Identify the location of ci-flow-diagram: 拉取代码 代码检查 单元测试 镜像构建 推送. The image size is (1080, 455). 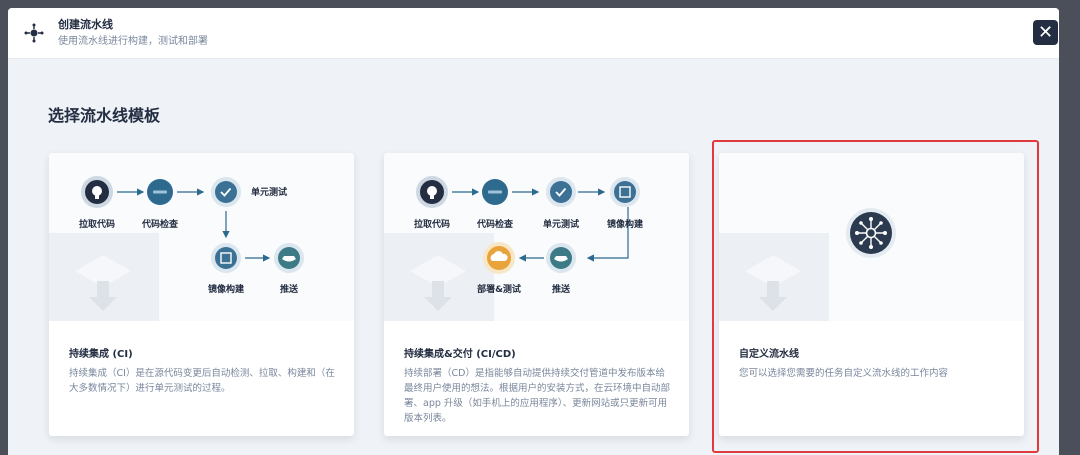
(191, 235).